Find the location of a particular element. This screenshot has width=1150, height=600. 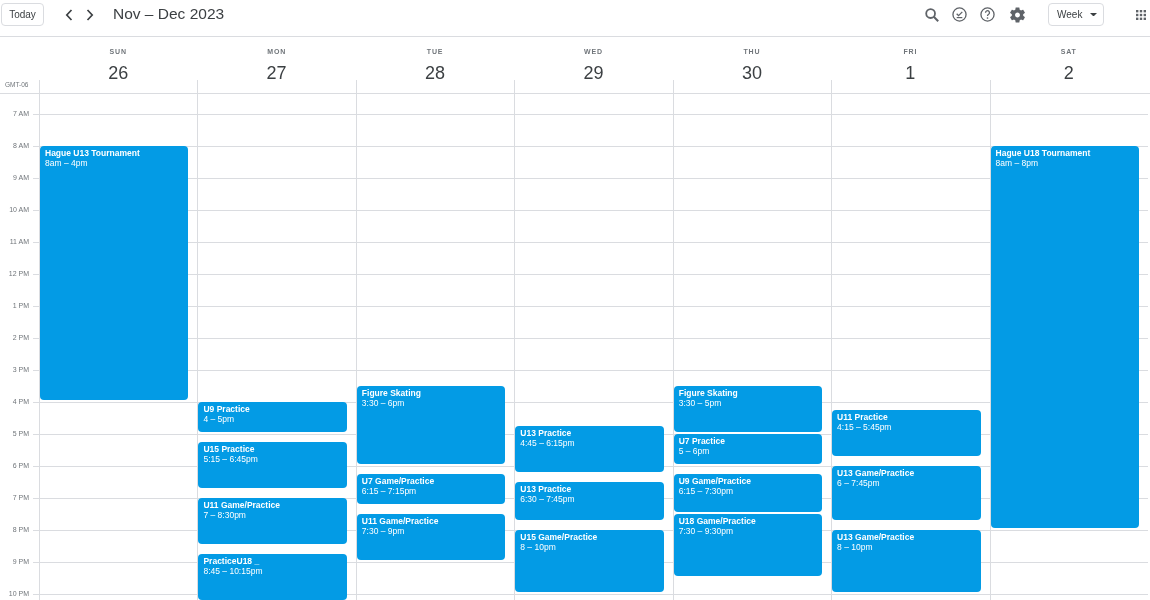

event-block: Hague U18 Tournament 8am – 8pm is located at coordinates (1064, 337).